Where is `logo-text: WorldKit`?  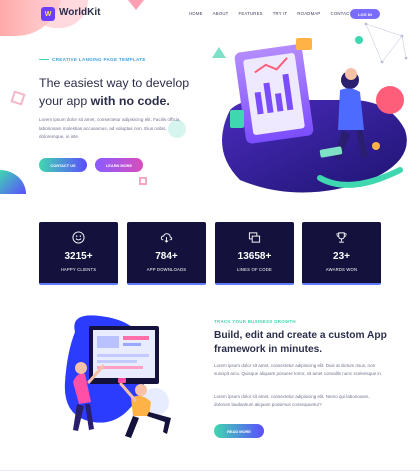 logo-text: WorldKit is located at coordinates (79, 12).